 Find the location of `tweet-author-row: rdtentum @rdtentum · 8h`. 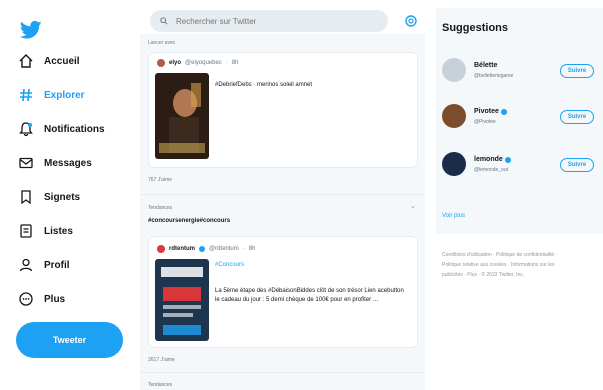

tweet-author-row: rdtentum @rdtentum · 8h is located at coordinates (206, 249).